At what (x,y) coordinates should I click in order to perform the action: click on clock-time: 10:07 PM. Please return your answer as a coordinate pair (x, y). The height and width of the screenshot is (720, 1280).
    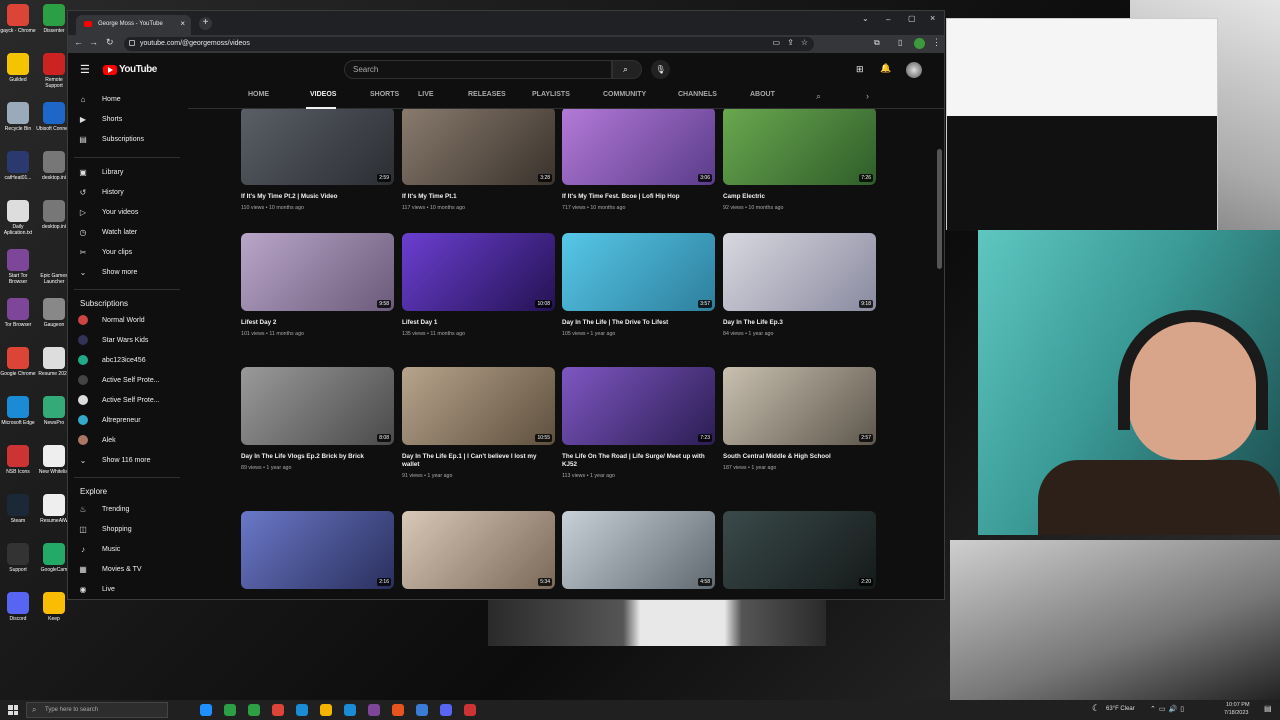
    Looking at the image, I should click on (1238, 705).